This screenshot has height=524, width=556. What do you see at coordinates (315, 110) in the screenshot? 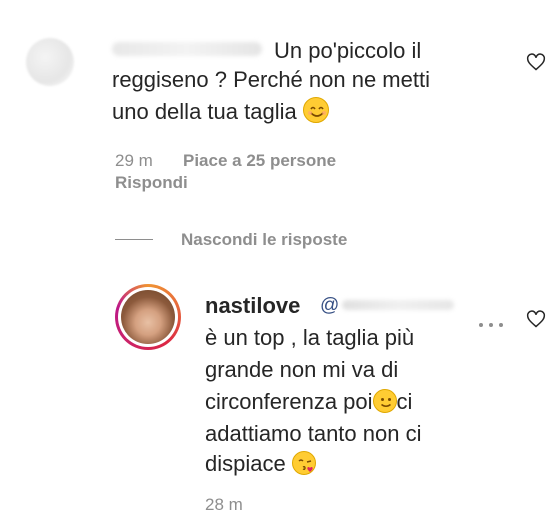
I see `smiling-face-emoji` at bounding box center [315, 110].